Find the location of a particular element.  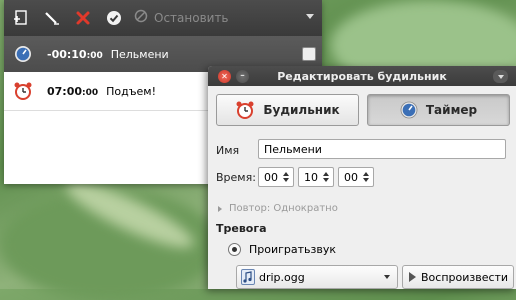

enable-button is located at coordinates (114, 18).